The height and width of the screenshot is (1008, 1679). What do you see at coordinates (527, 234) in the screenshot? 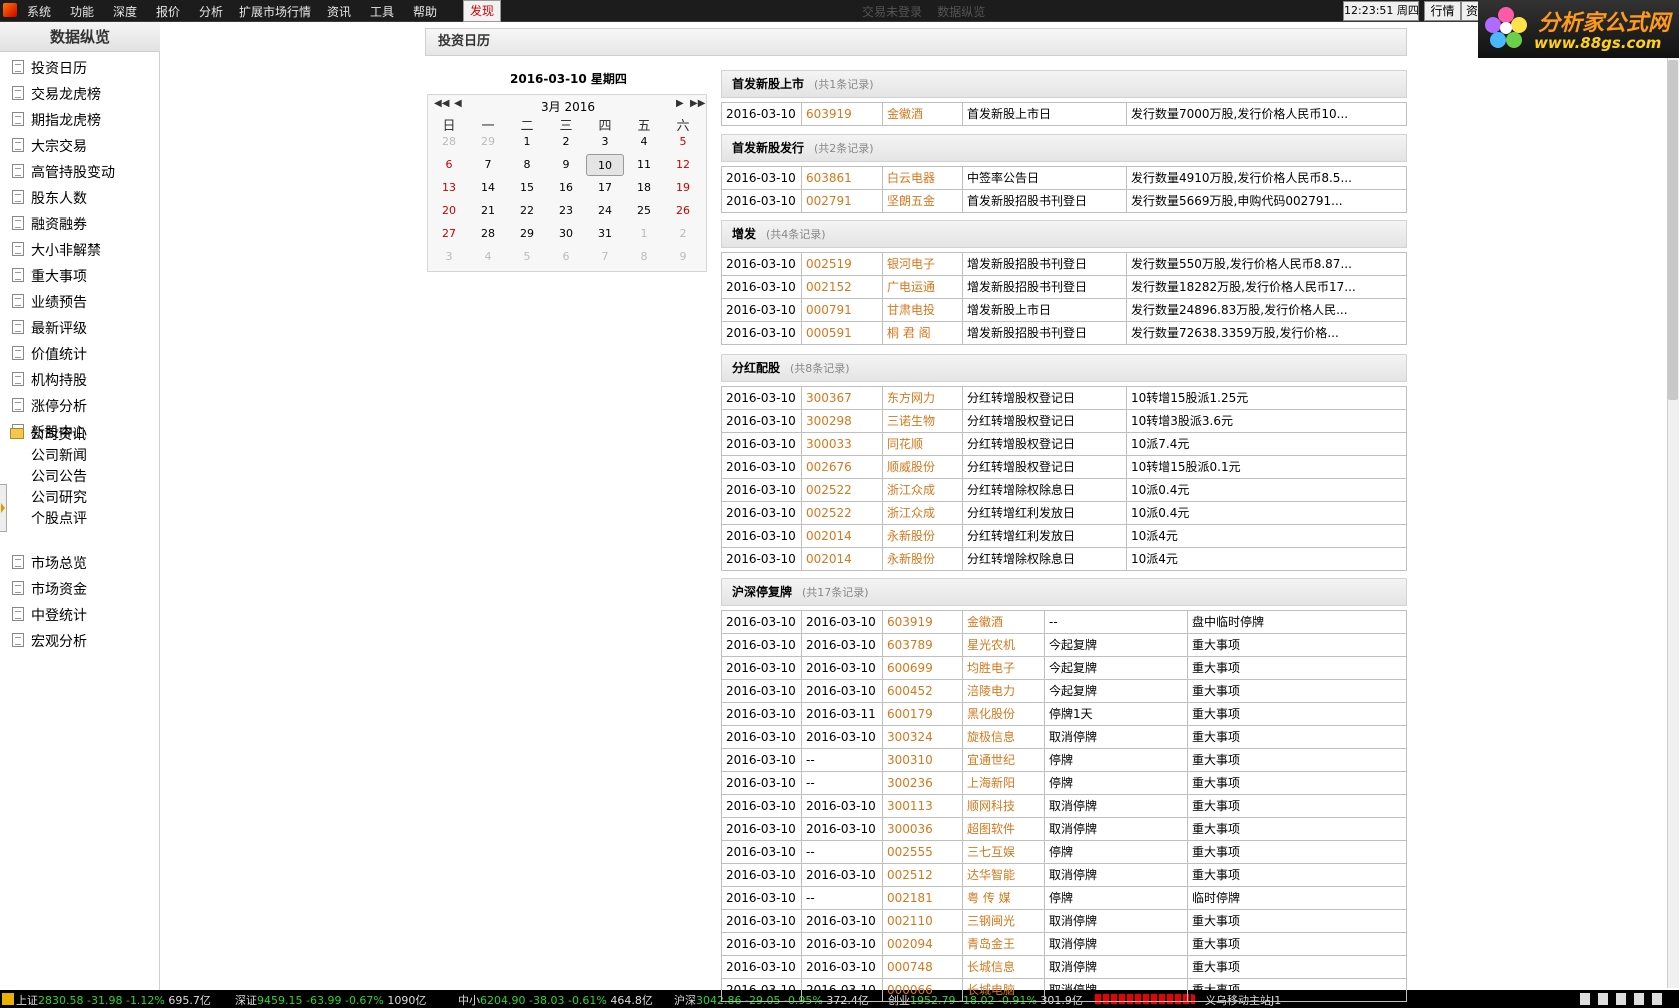
I see `calendar-day: 29` at bounding box center [527, 234].